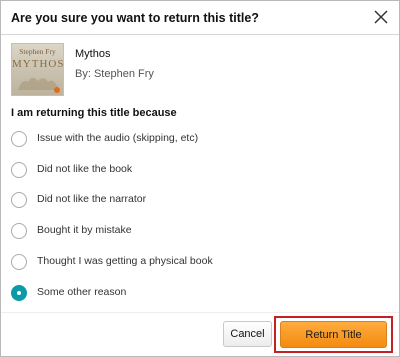  I want to click on book-author: By: Stephen Fry, so click(114, 74).